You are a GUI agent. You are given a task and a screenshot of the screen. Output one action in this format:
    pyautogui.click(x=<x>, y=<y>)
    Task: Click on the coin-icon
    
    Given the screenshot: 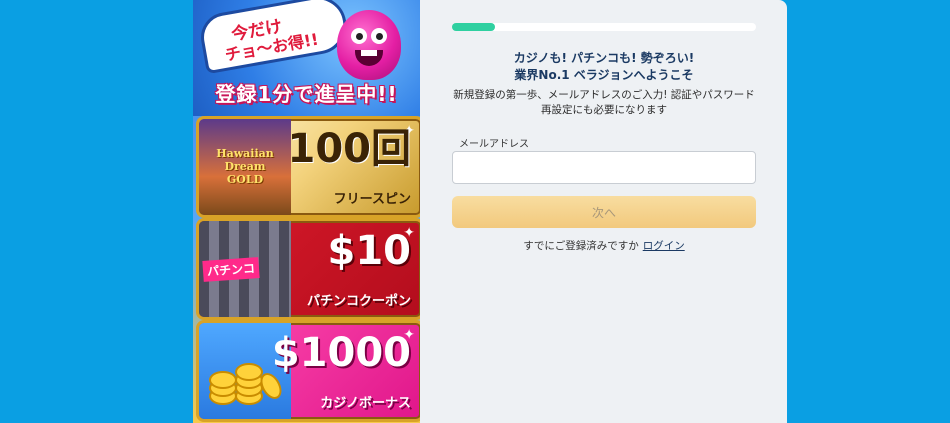 What is the action you would take?
    pyautogui.click(x=247, y=379)
    